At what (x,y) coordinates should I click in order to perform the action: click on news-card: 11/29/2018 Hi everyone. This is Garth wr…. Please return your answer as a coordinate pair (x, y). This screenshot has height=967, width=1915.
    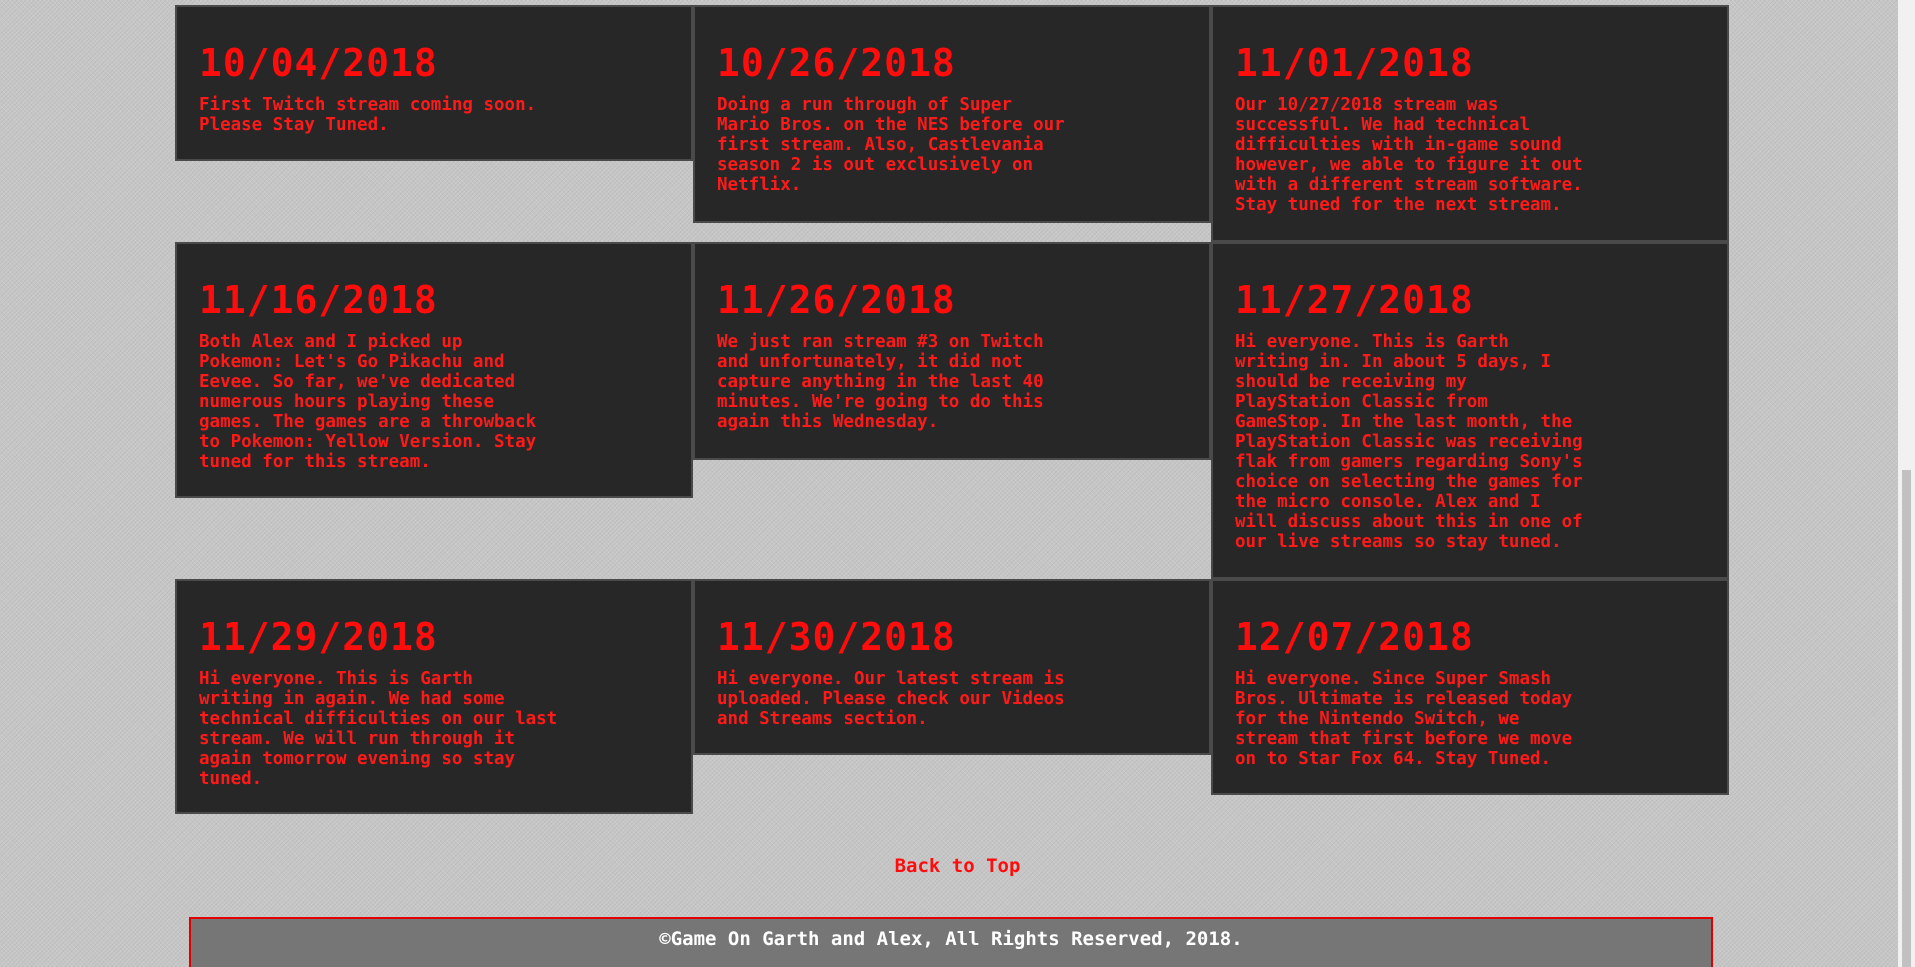
    Looking at the image, I should click on (434, 696).